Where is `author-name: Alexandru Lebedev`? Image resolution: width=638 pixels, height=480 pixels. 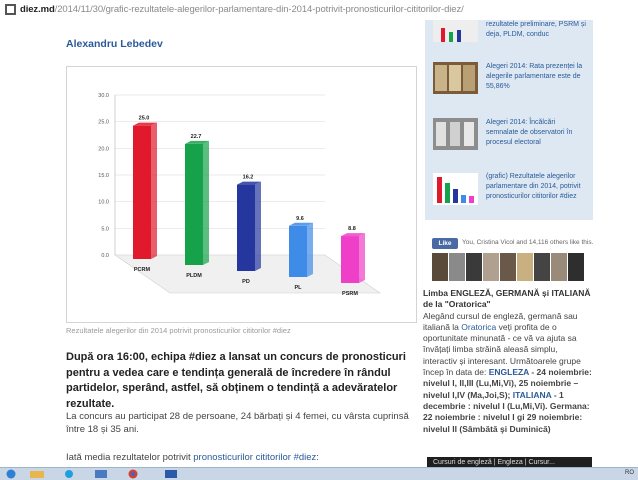 author-name: Alexandru Lebedev is located at coordinates (114, 44).